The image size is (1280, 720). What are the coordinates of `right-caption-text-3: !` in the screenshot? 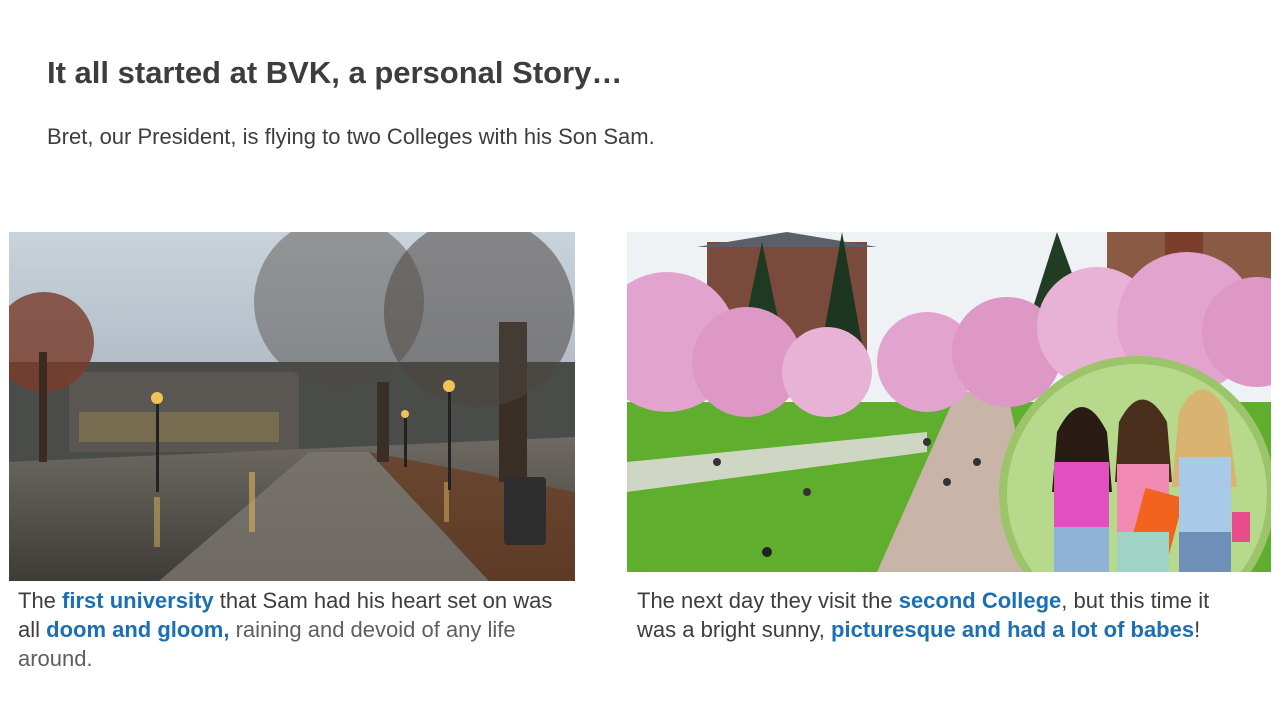 It's located at (1197, 629).